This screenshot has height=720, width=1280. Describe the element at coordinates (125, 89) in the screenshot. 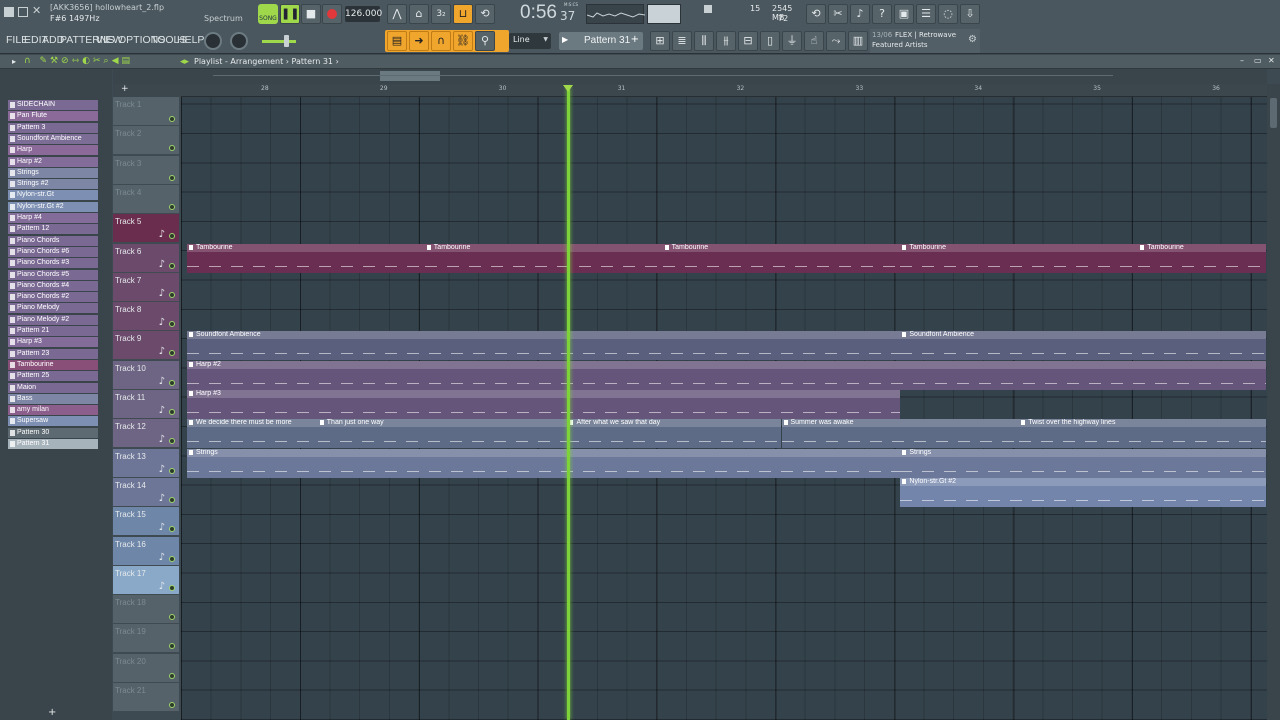

I see `add-track-icon: +` at that location.